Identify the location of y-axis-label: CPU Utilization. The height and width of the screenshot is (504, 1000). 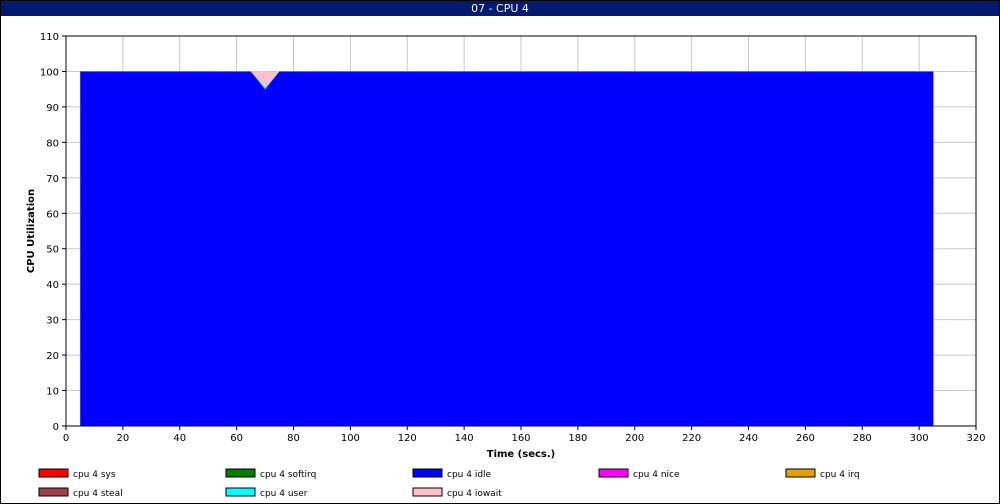
(31, 231).